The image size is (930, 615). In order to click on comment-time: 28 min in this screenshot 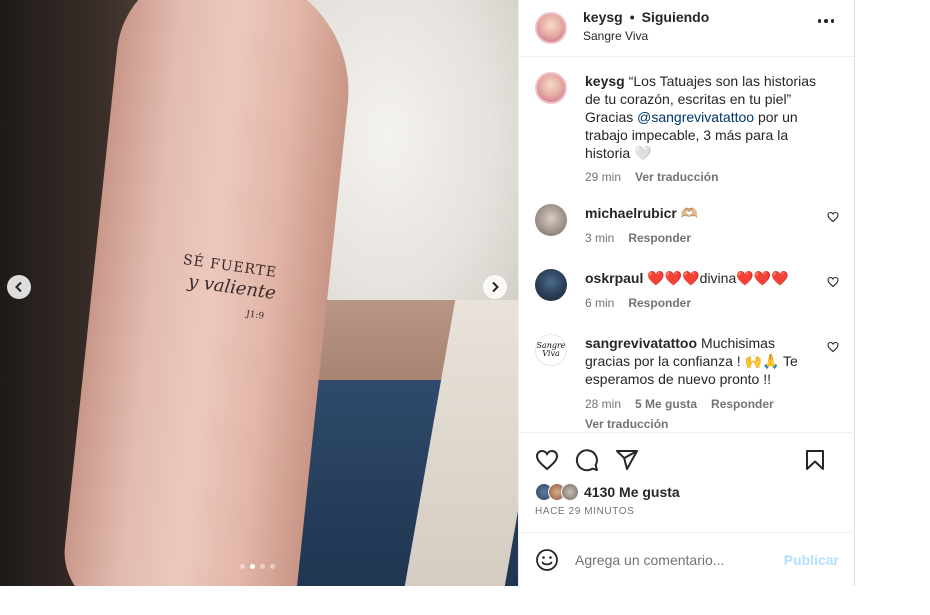, I will do `click(603, 404)`.